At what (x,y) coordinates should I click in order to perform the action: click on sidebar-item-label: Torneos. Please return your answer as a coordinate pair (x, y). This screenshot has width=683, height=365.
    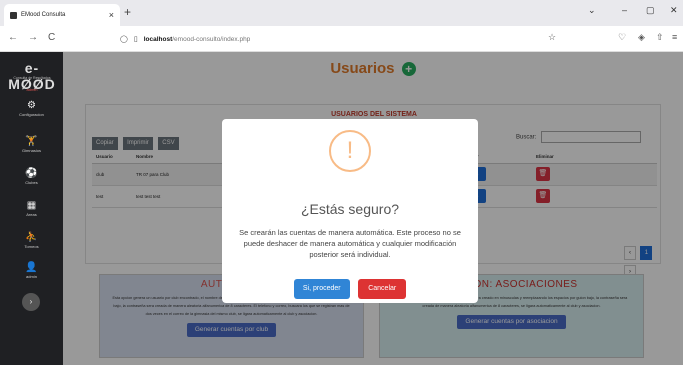
    Looking at the image, I should click on (31, 246).